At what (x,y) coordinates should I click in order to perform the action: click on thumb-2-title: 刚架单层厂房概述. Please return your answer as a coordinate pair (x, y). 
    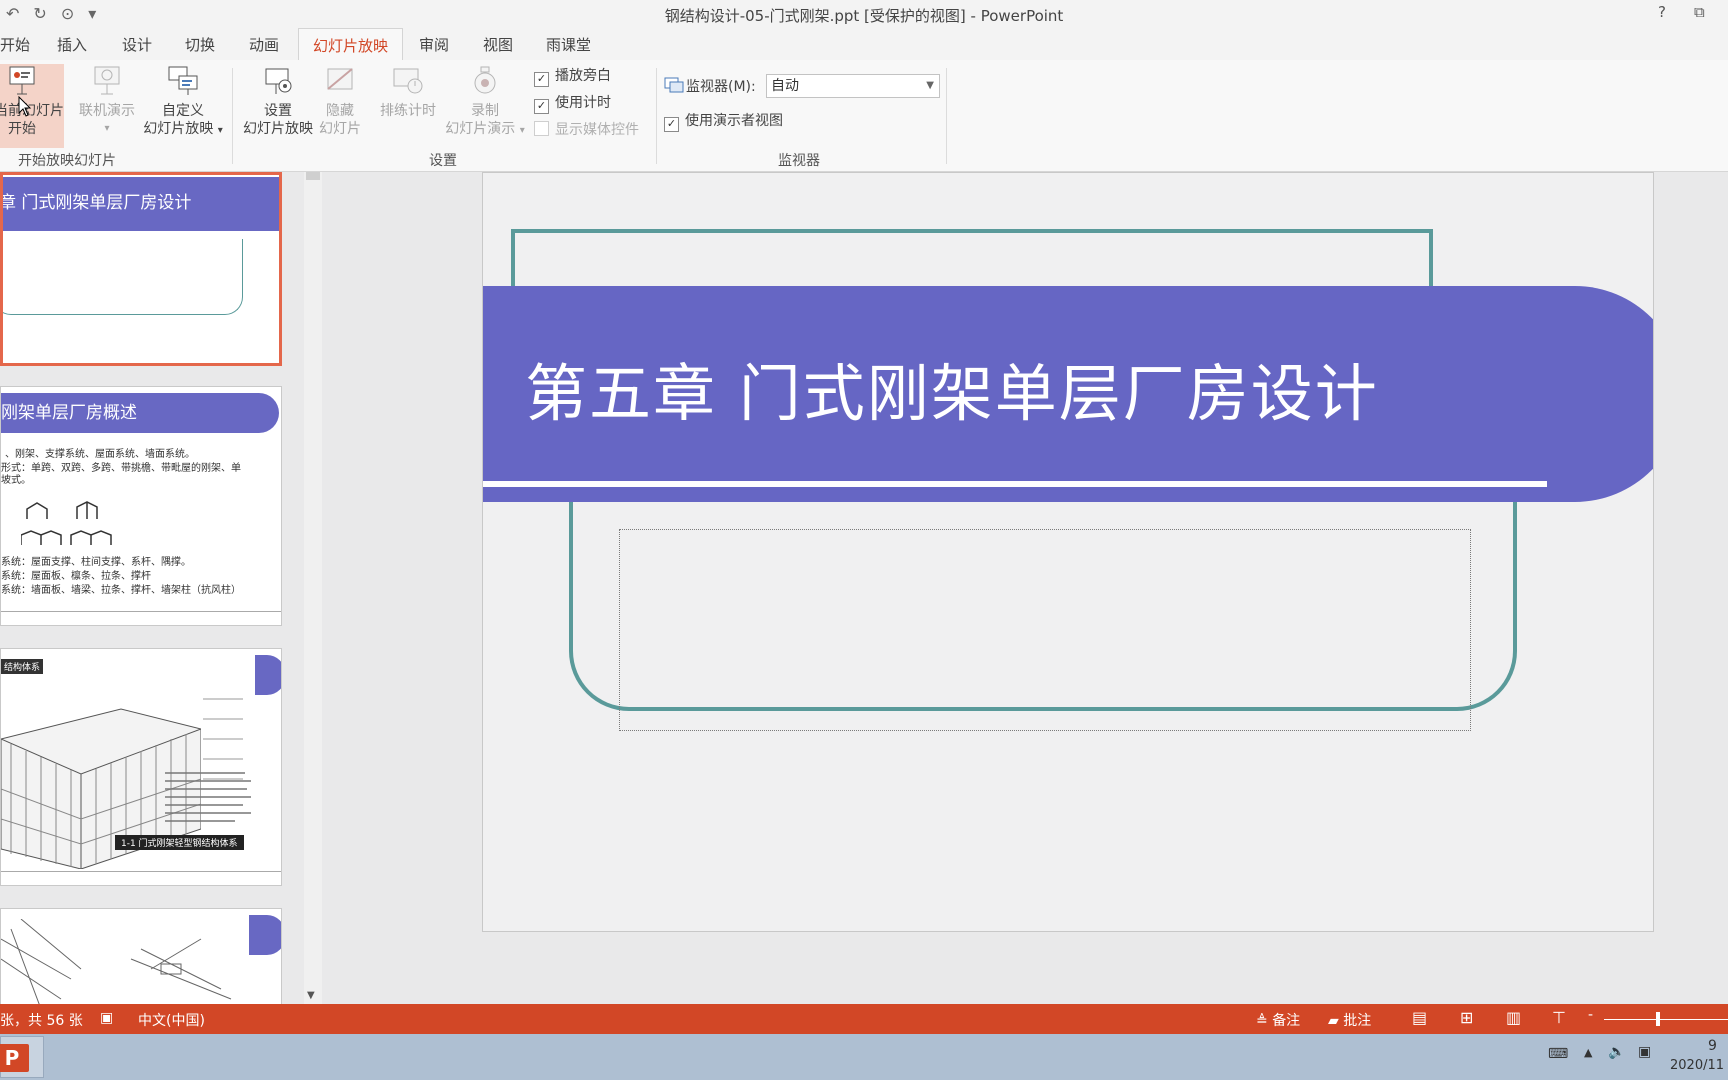
    Looking at the image, I should click on (69, 413).